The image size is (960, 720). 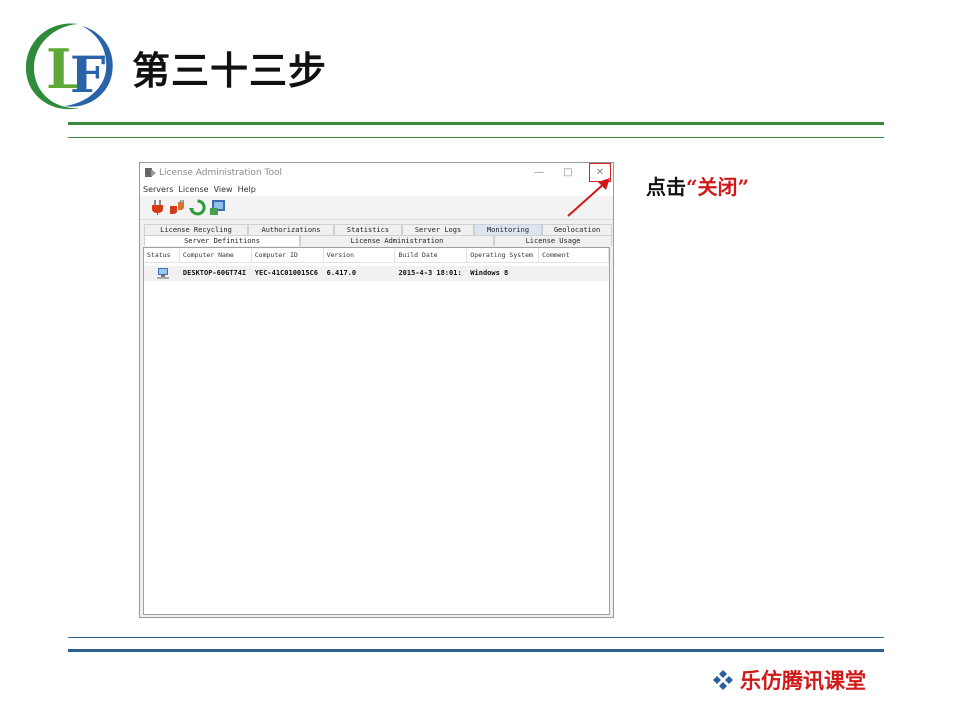 I want to click on diamonds-icon, so click(x=723, y=680).